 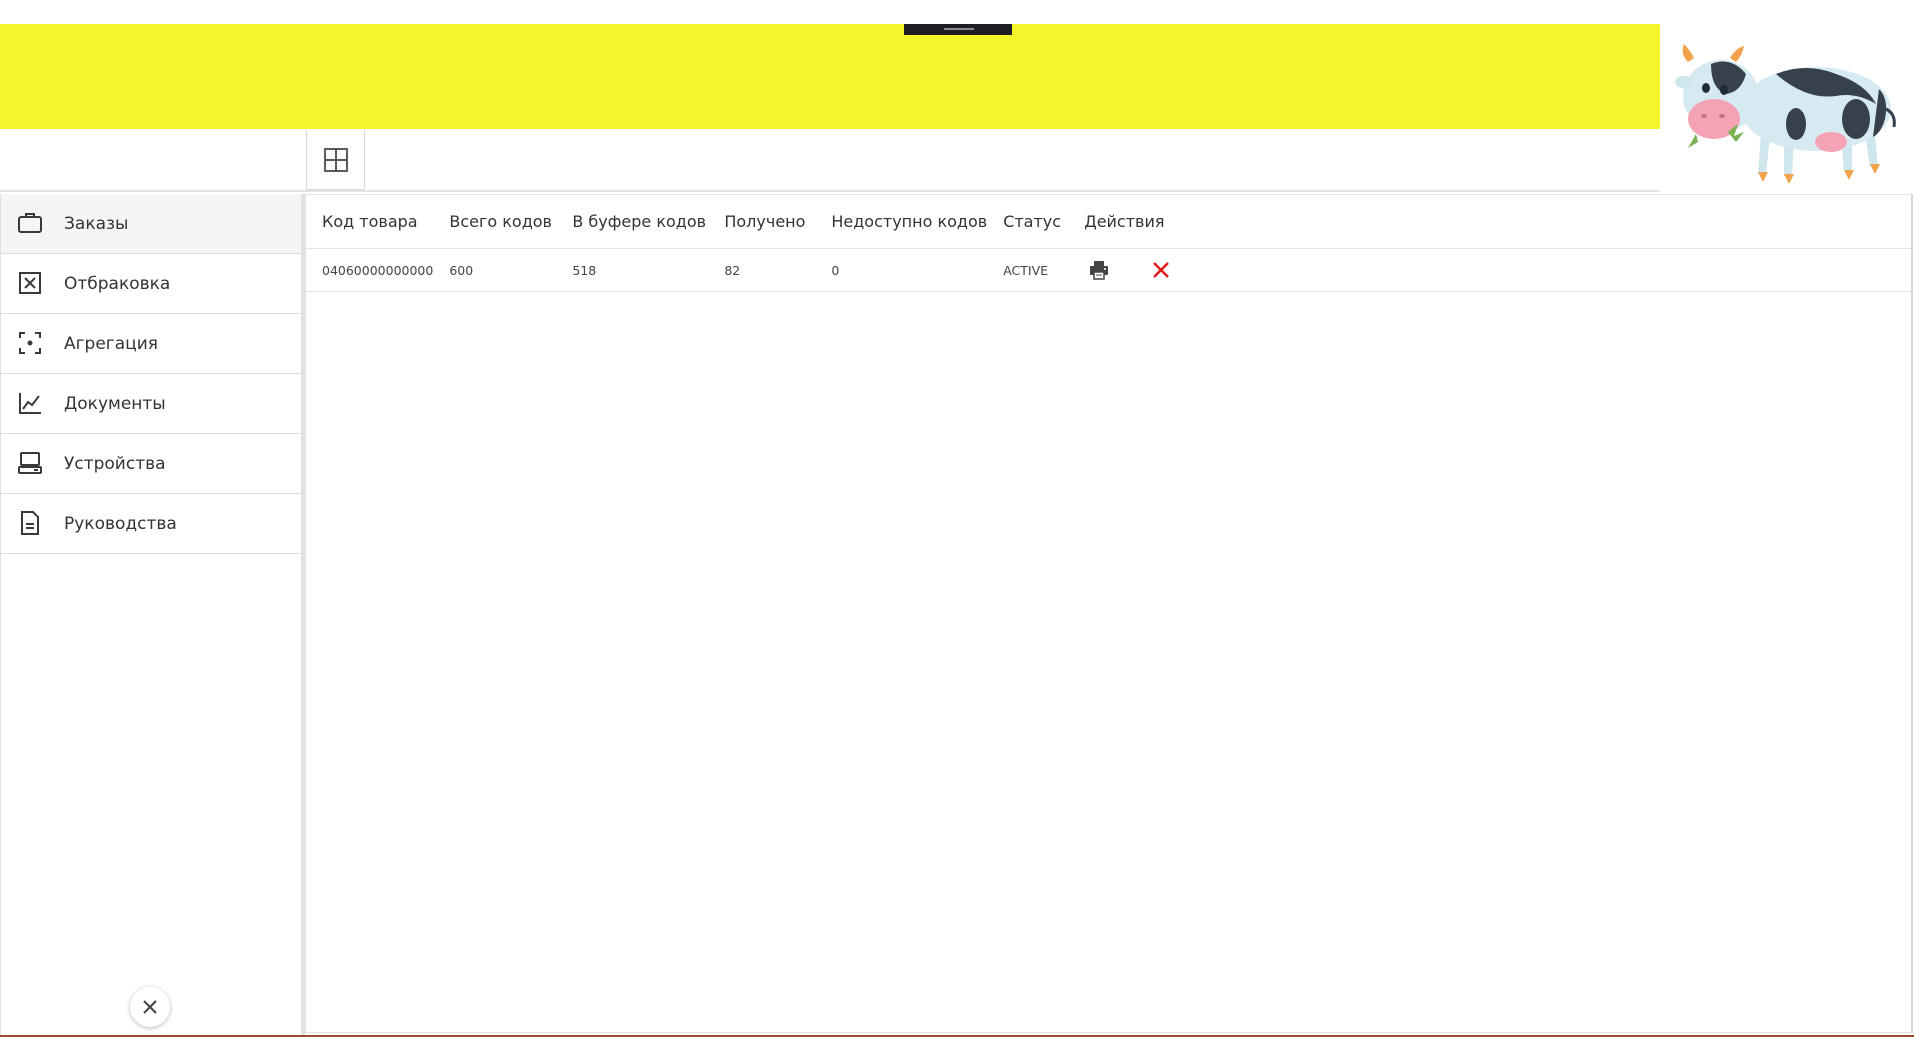 I want to click on cell-product-code: 04060000000000, so click(x=370, y=270).